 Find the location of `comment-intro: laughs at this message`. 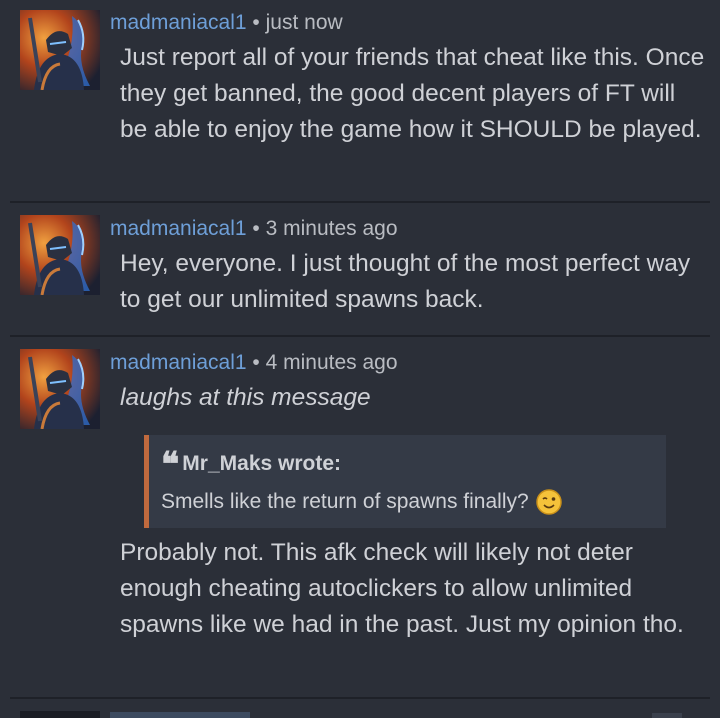

comment-intro: laughs at this message is located at coordinates (245, 397).